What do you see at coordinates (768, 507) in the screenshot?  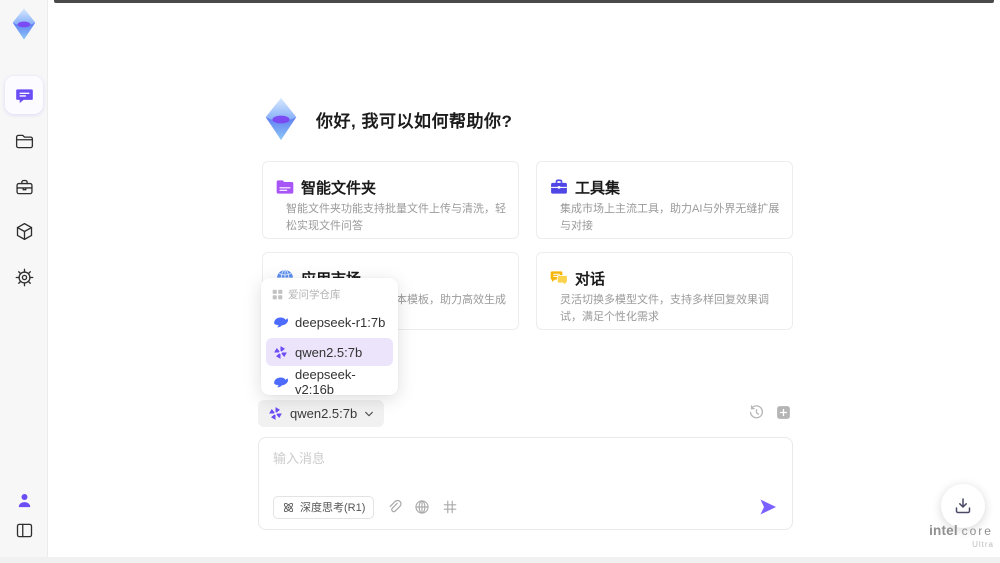 I see `send-icon` at bounding box center [768, 507].